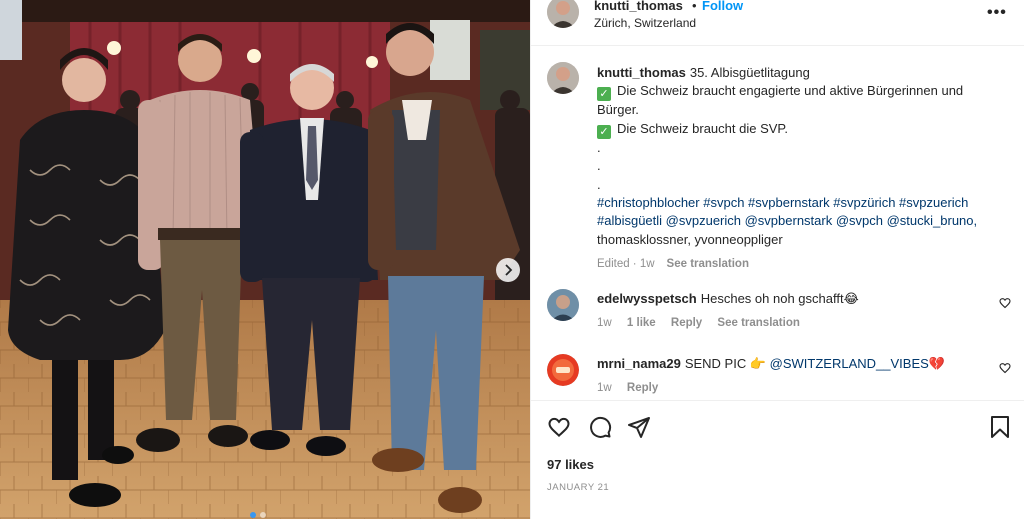 This screenshot has width=1024, height=519. What do you see at coordinates (703, 128) in the screenshot?
I see `caption-line-2: Die Schweiz braucht die SVP.` at bounding box center [703, 128].